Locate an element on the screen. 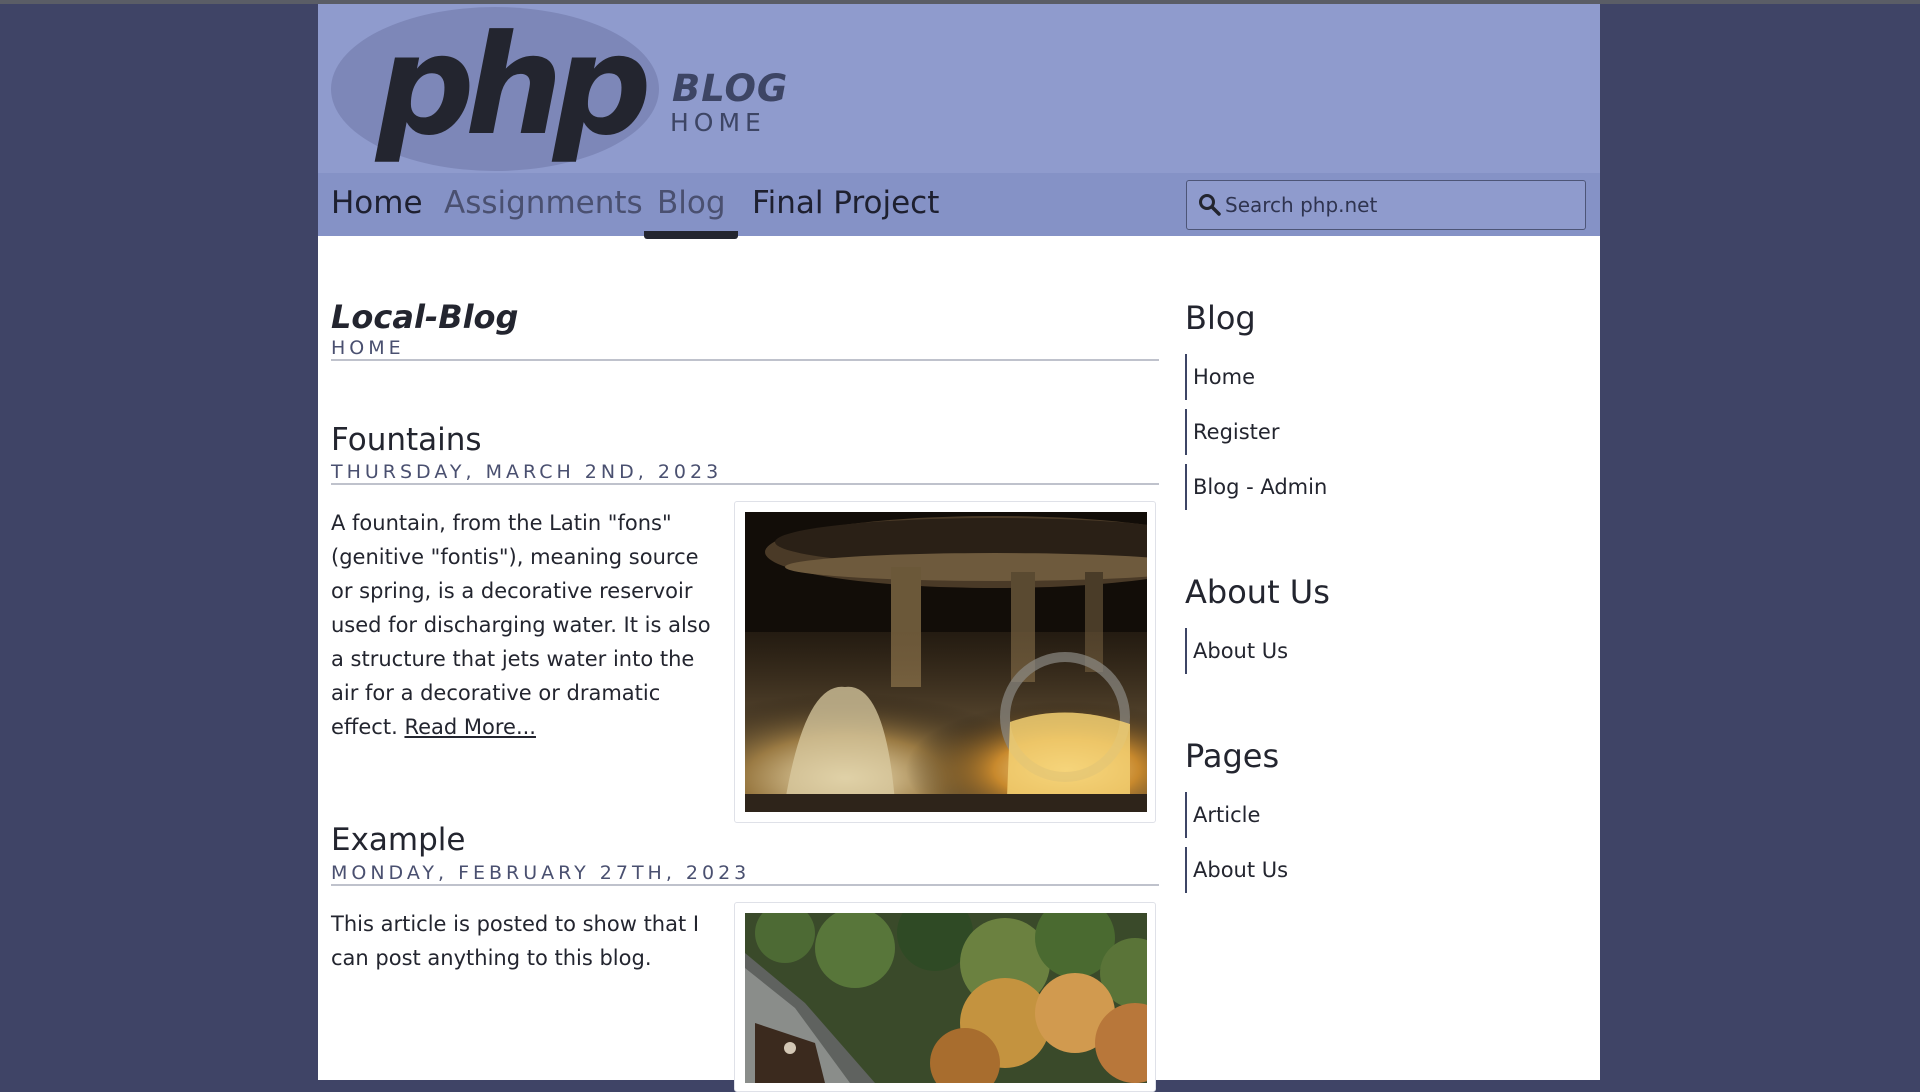 This screenshot has width=1920, height=1092. title-divider is located at coordinates (745, 360).